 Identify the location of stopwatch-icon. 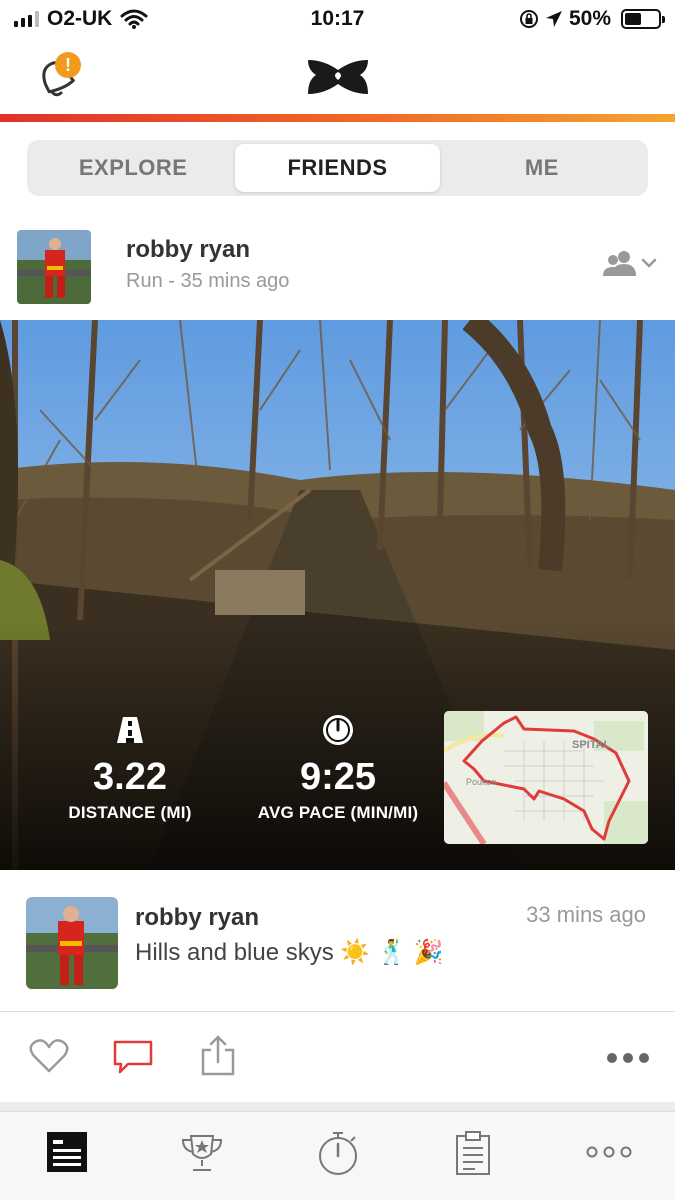
(338, 1153).